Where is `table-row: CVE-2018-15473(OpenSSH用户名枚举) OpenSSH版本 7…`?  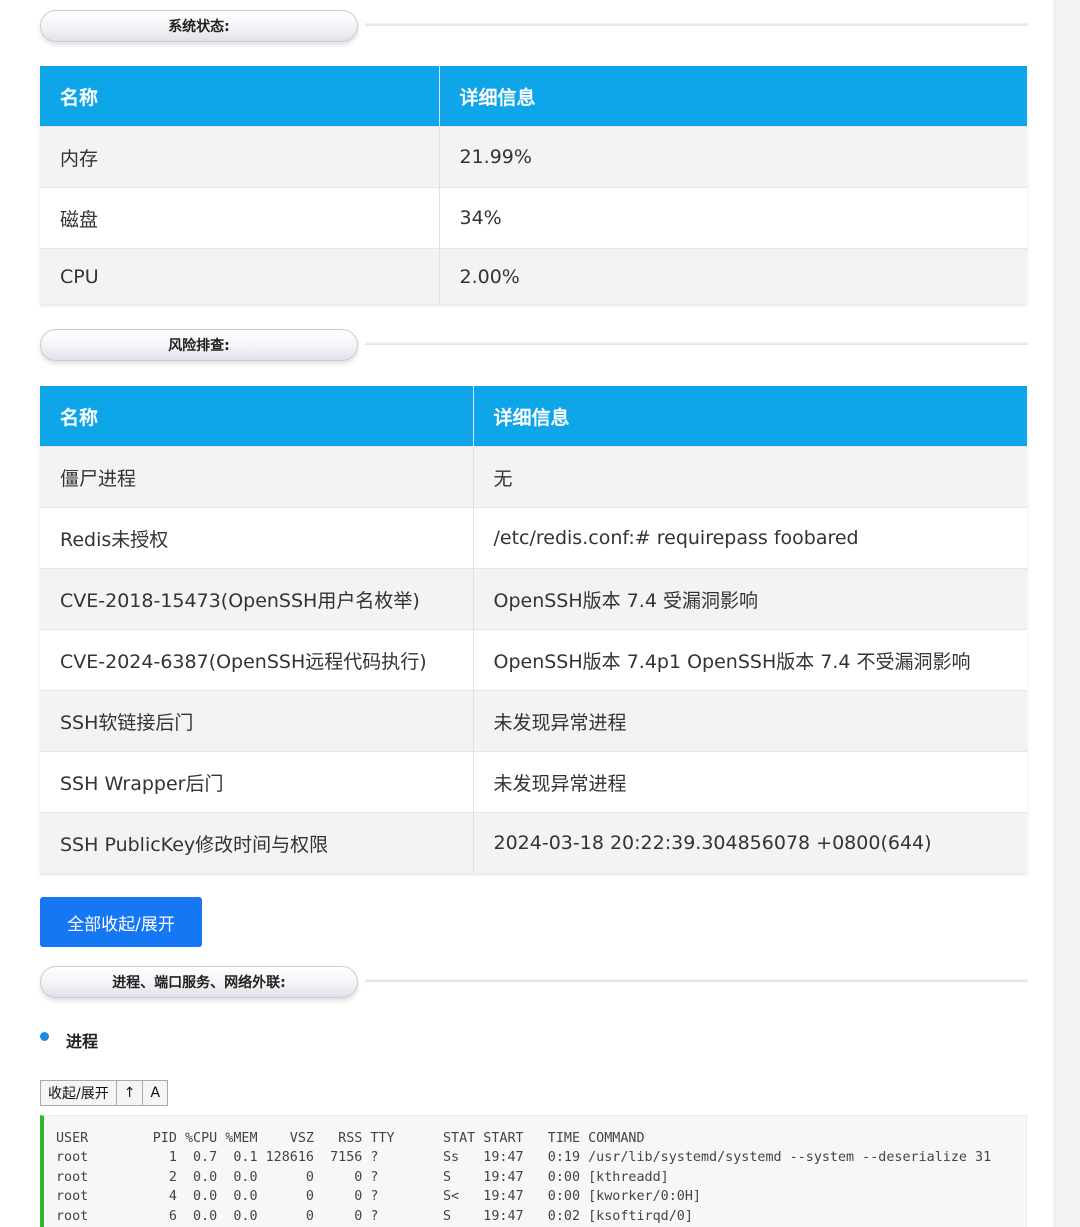 table-row: CVE-2018-15473(OpenSSH用户名枚举) OpenSSH版本 7… is located at coordinates (533, 599).